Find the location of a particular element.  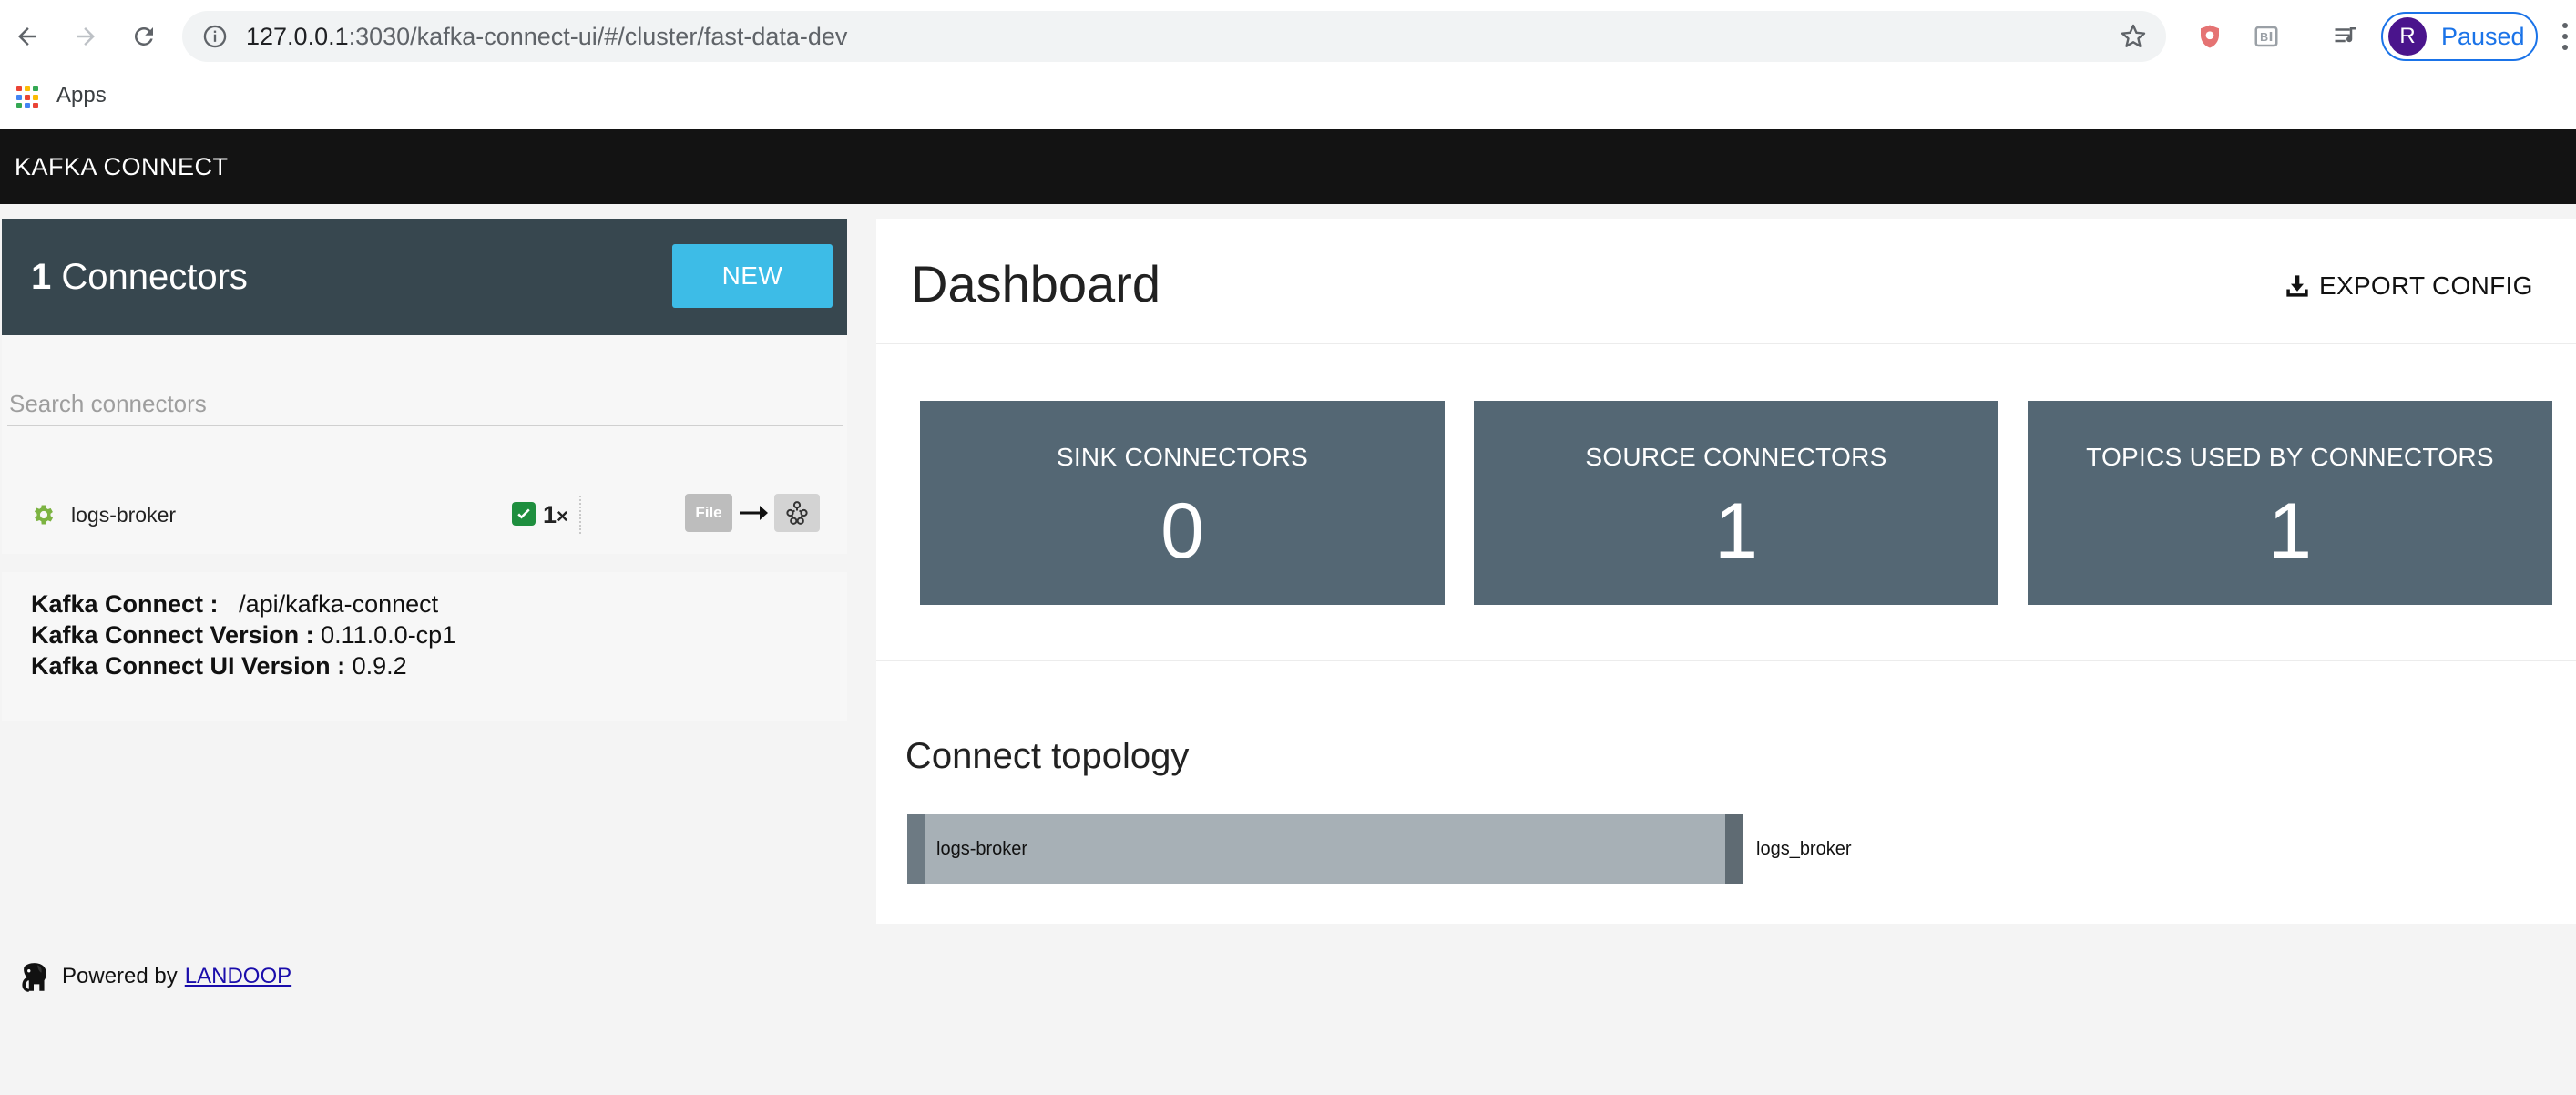

task-count-value: 1 is located at coordinates (550, 514).